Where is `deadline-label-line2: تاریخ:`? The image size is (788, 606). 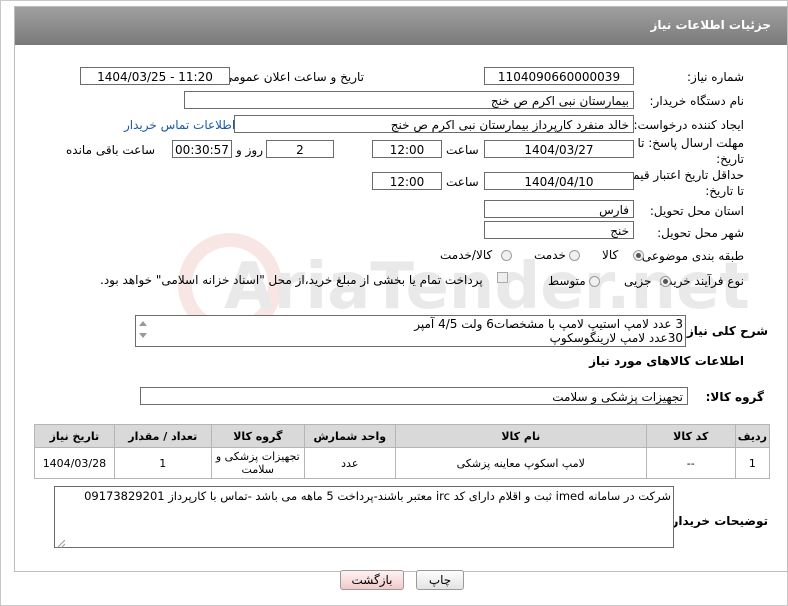
deadline-label-line2: تاریخ: is located at coordinates (730, 159).